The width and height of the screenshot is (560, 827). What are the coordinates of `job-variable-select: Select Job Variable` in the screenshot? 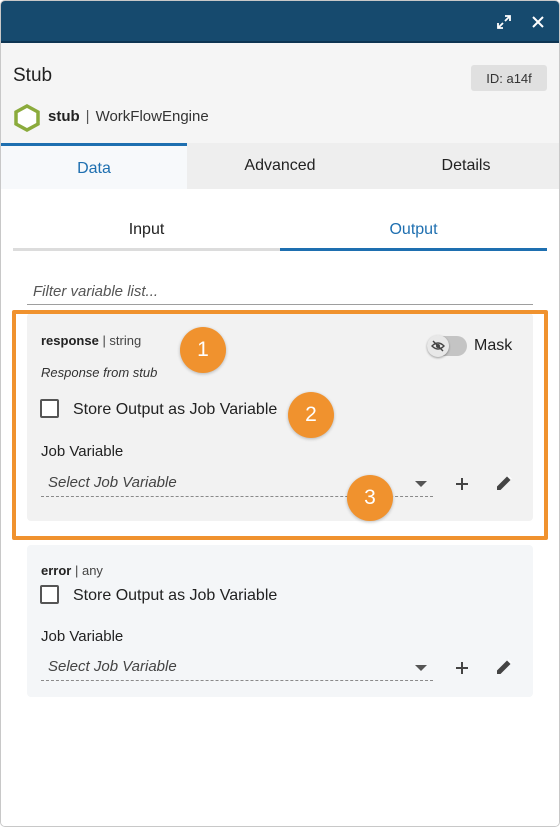 It's located at (237, 668).